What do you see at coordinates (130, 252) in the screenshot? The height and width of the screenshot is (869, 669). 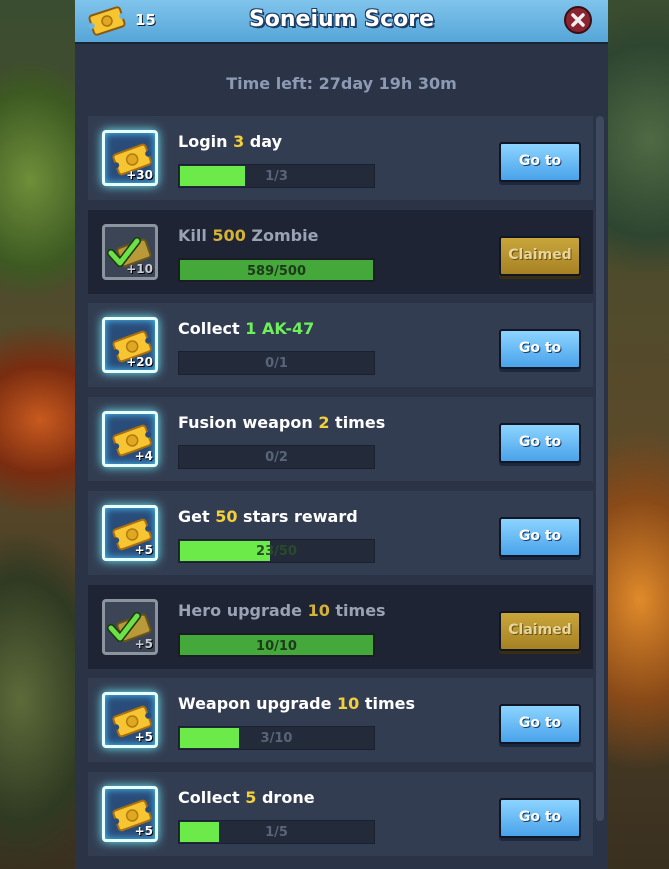 I see `reward-ticket-box: +10` at bounding box center [130, 252].